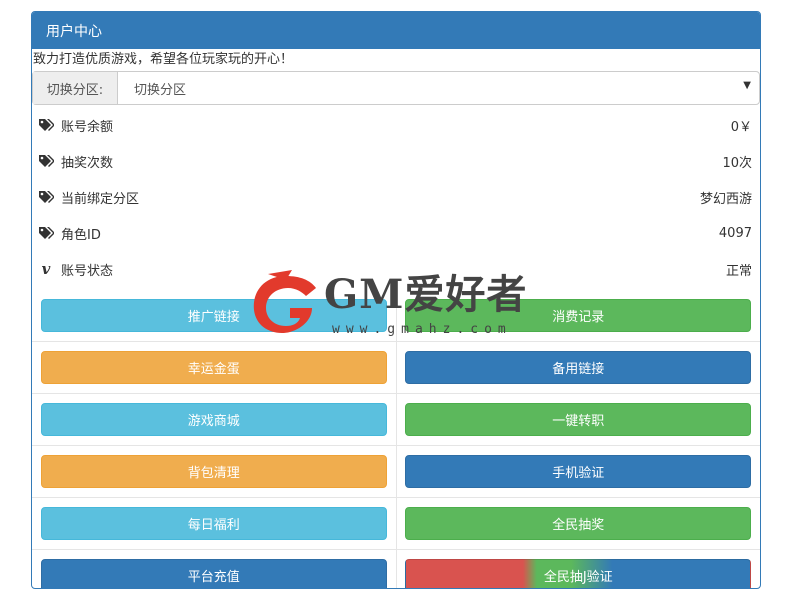  Describe the element at coordinates (87, 163) in the screenshot. I see `info-label: 抽奖次数` at that location.